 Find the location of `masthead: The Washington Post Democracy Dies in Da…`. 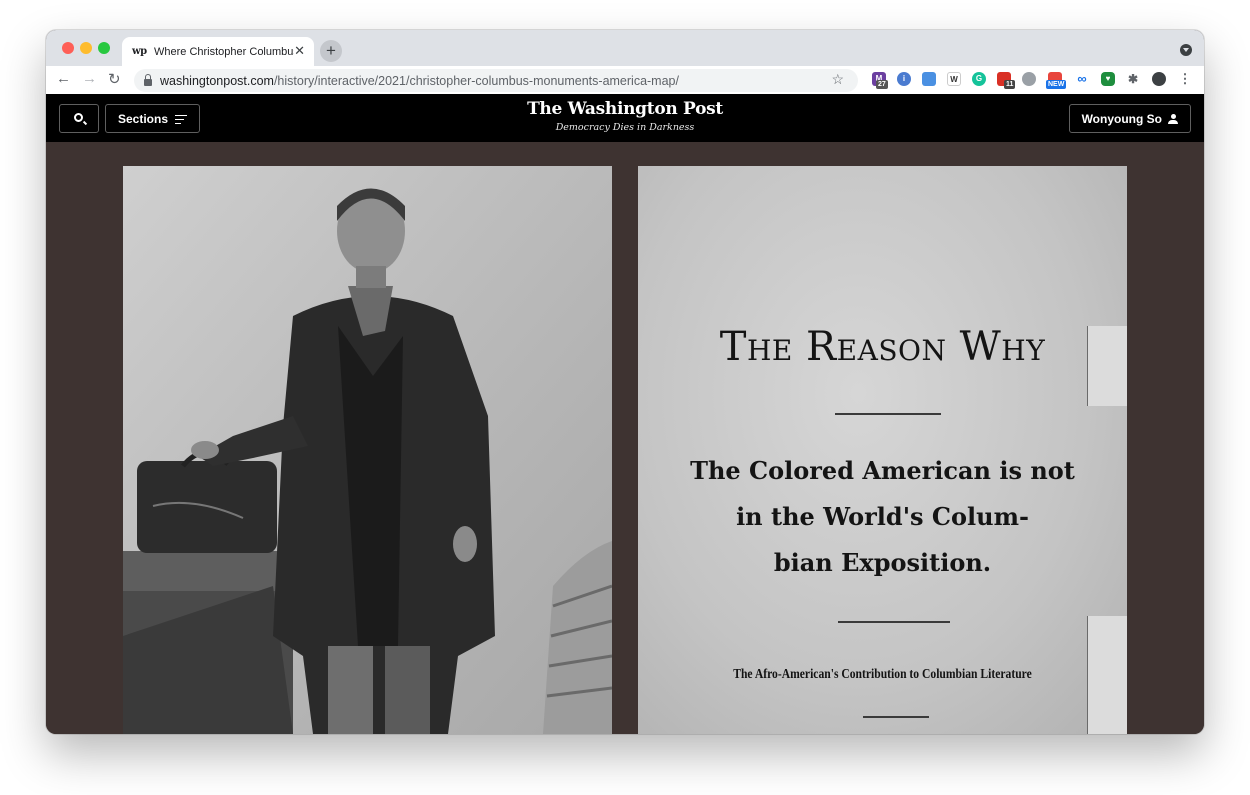

masthead: The Washington Post Democracy Dies in Da… is located at coordinates (625, 116).